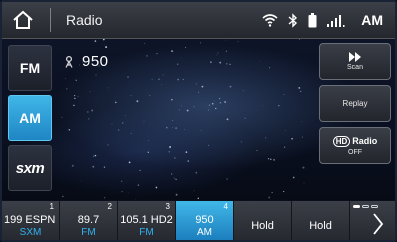  I want to click on seek-scan-button: Scan, so click(355, 61).